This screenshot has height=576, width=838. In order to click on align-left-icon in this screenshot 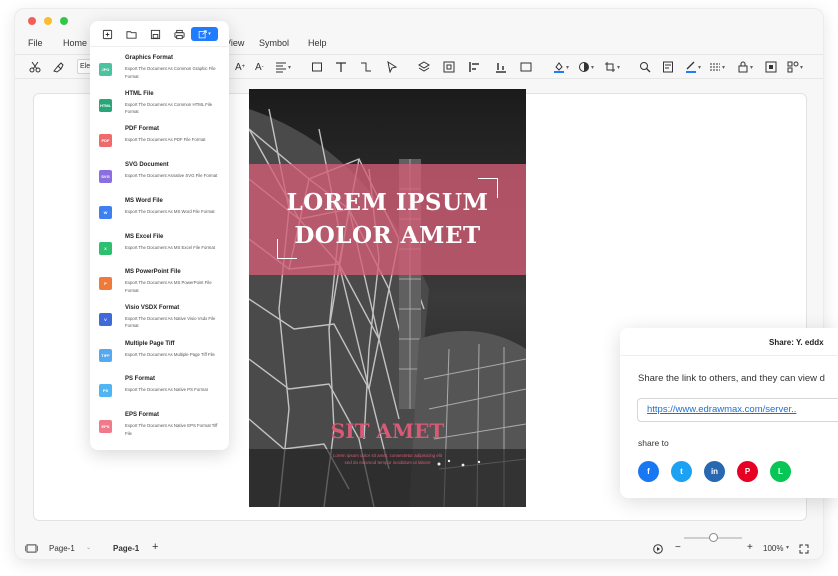, I will do `click(475, 67)`.